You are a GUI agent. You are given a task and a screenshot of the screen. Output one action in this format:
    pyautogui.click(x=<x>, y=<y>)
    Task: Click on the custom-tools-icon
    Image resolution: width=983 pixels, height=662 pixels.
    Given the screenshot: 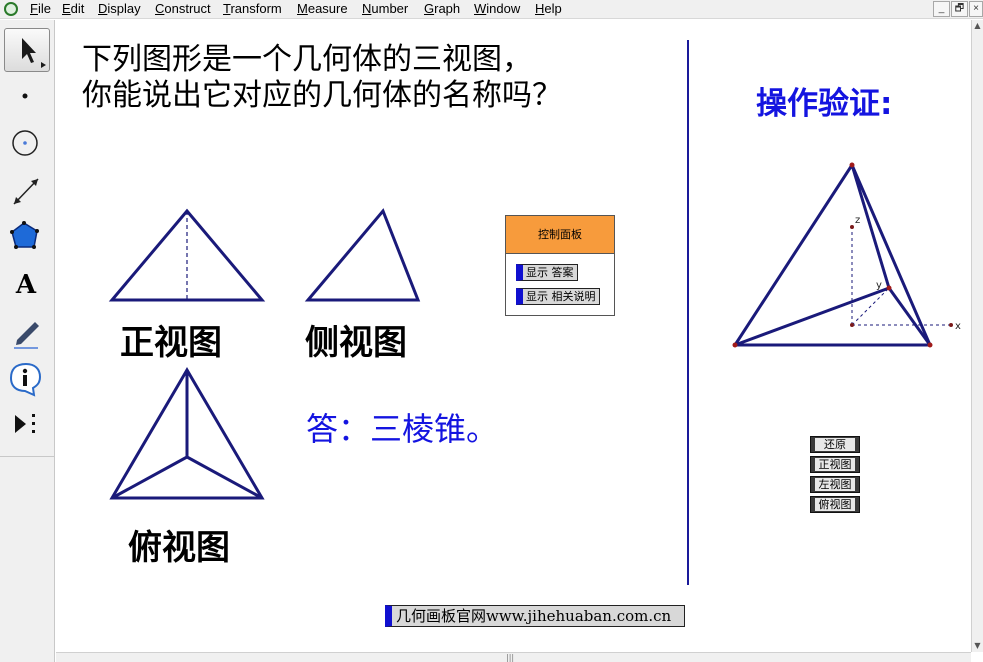 What is the action you would take?
    pyautogui.click(x=25, y=423)
    